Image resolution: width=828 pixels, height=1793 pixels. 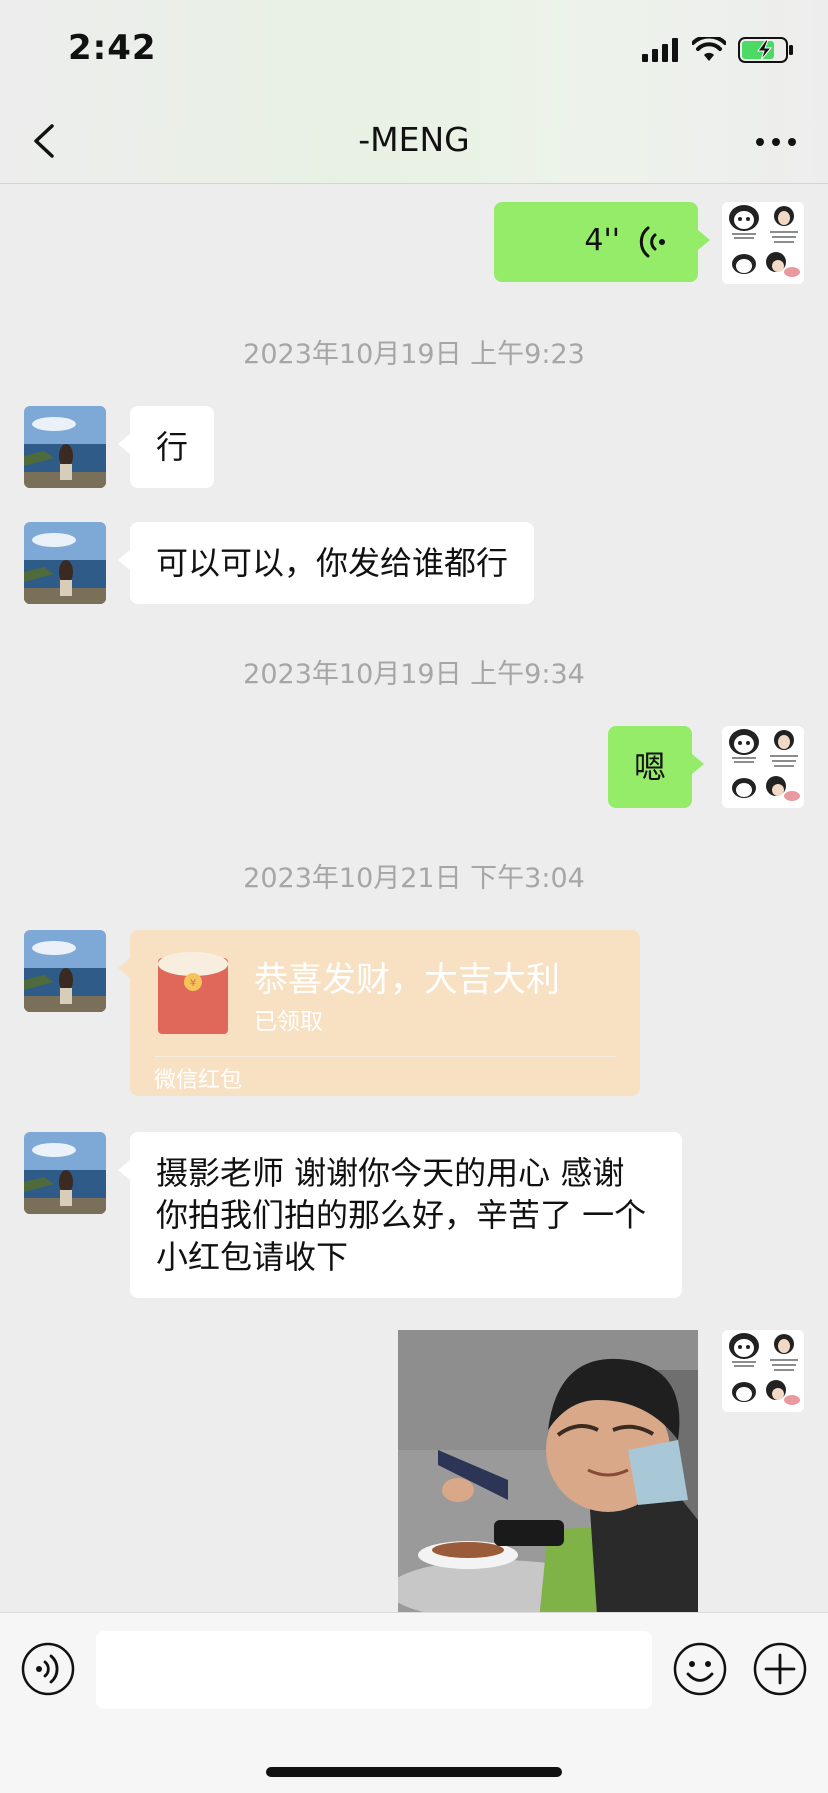 I want to click on voice-duration: 4'', so click(x=602, y=240).